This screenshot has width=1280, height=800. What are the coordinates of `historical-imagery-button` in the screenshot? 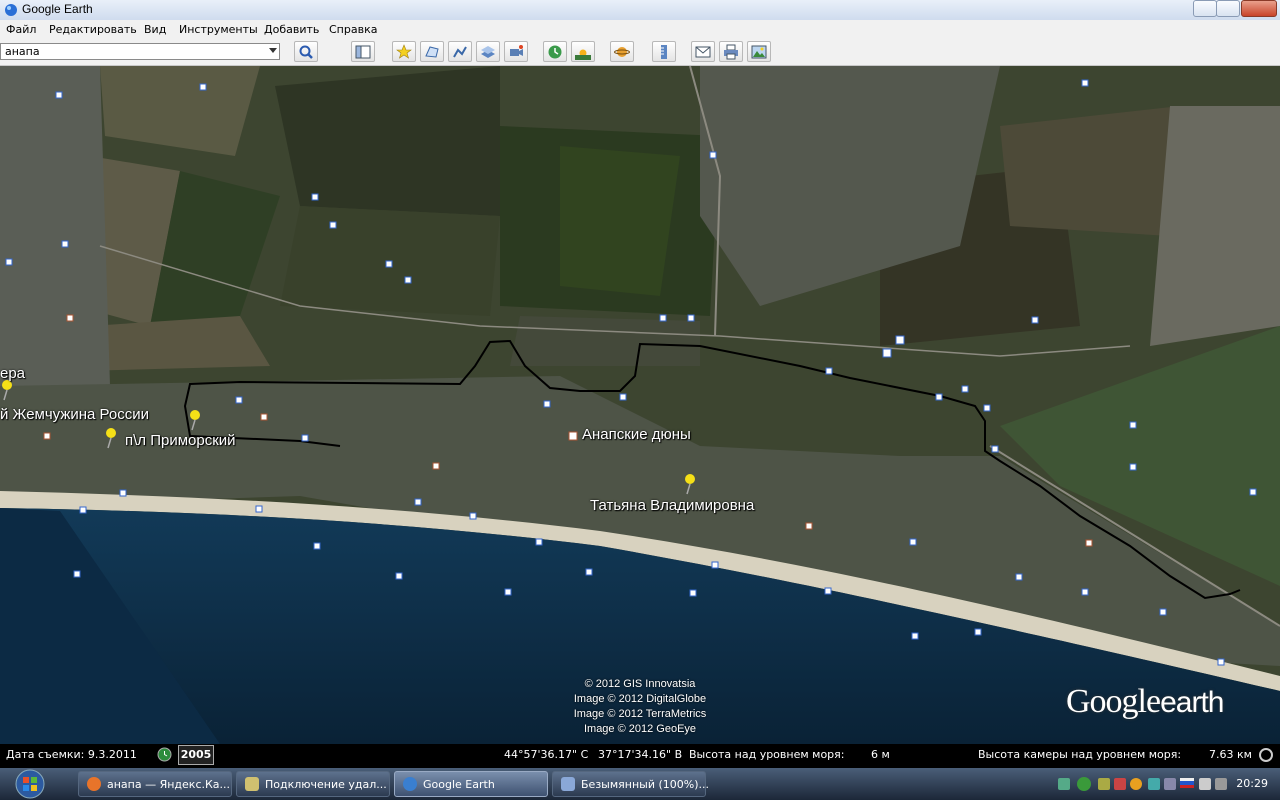 It's located at (555, 51).